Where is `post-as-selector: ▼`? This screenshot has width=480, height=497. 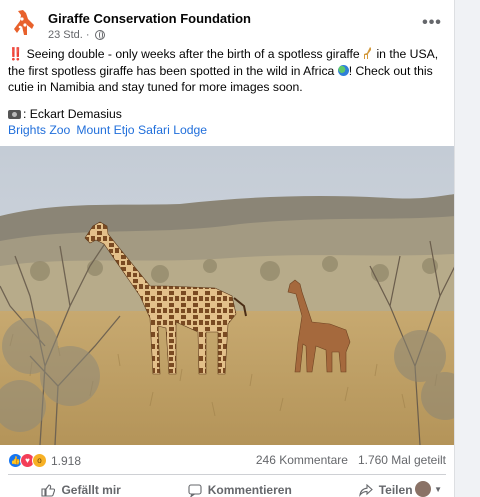
post-as-selector: ▼ is located at coordinates (428, 489).